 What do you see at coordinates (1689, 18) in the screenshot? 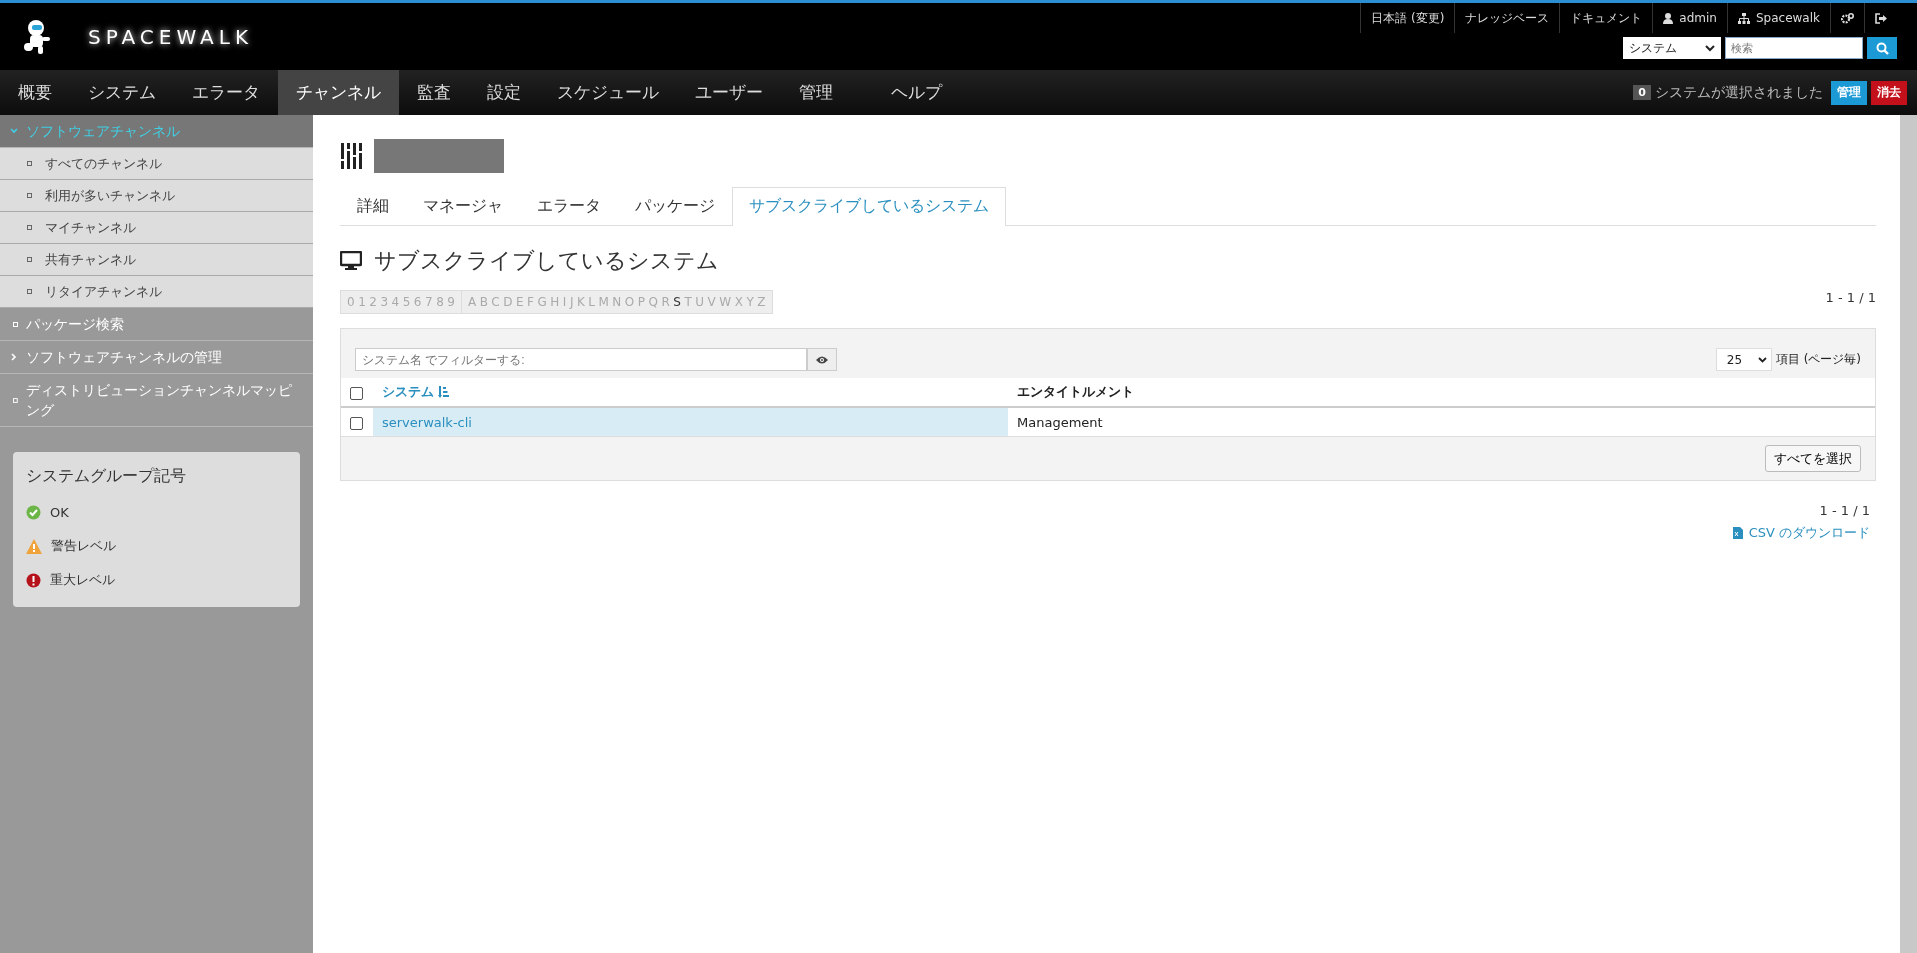
I see `header-link: admin` at bounding box center [1689, 18].